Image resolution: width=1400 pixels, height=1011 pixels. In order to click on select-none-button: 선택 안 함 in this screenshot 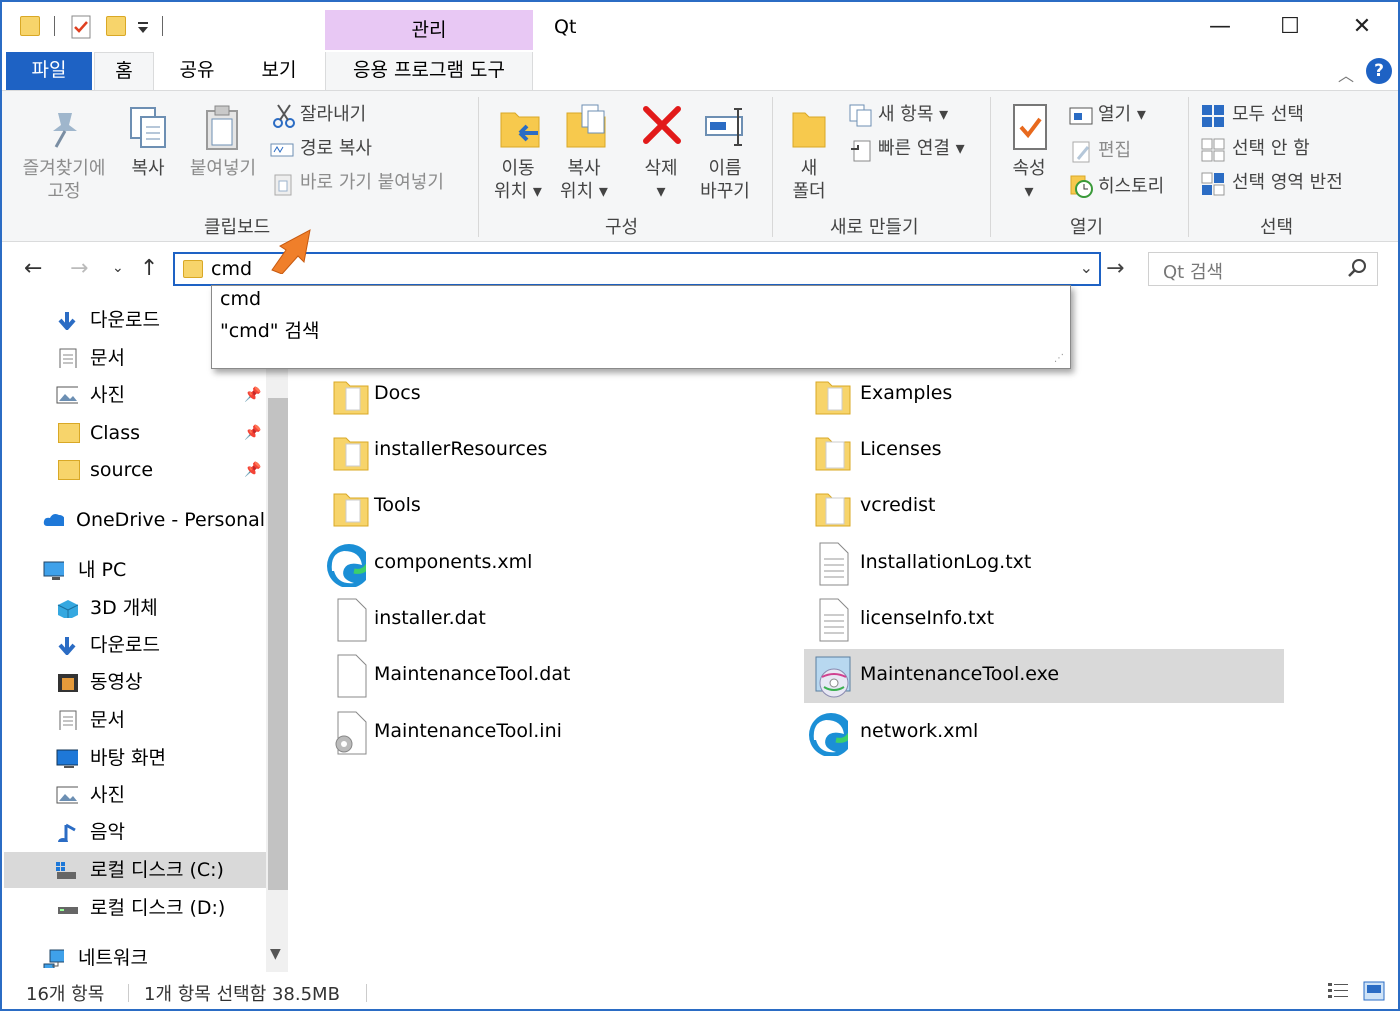, I will do `click(1271, 148)`.